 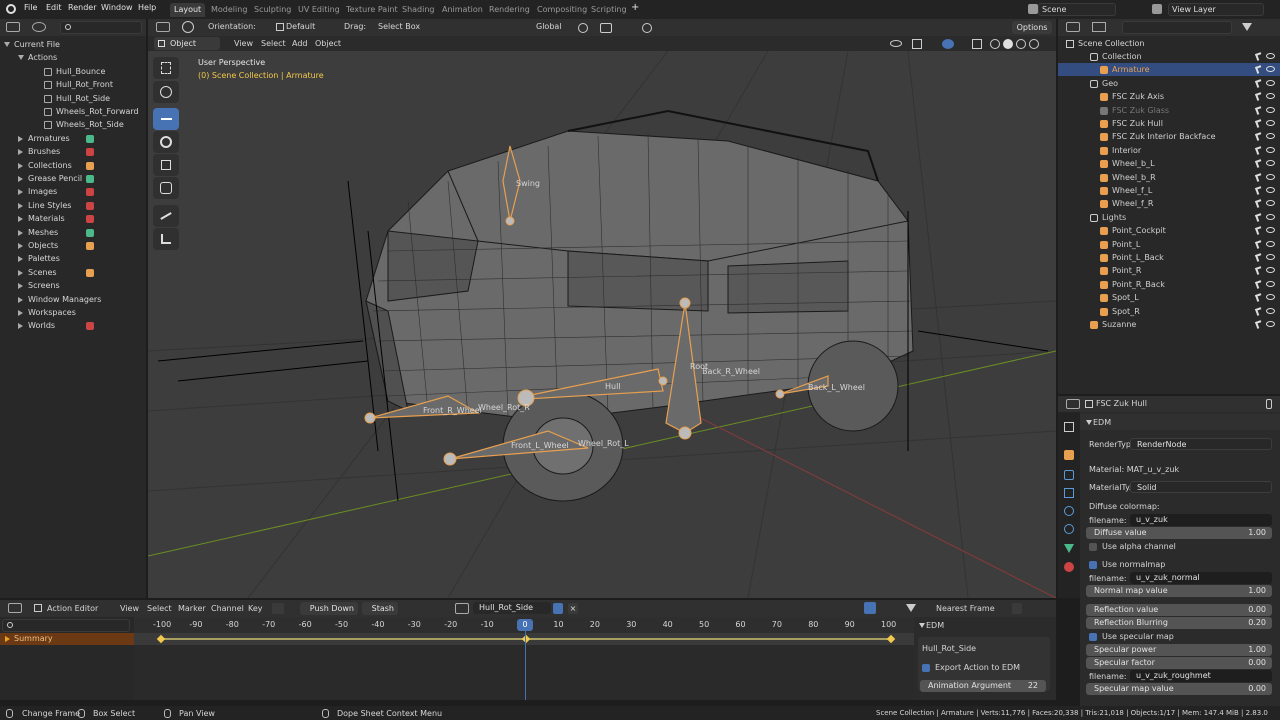 What do you see at coordinates (101, 27) in the screenshot?
I see `search-input` at bounding box center [101, 27].